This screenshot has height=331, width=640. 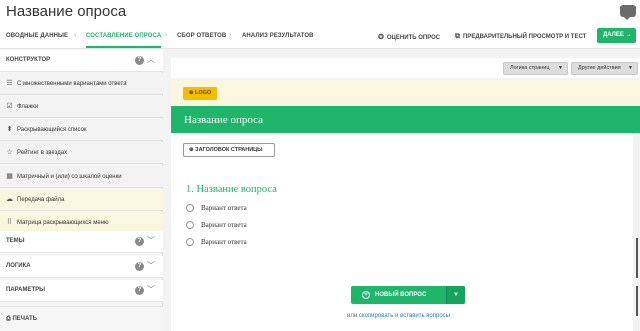 I want to click on logo-label: LOGO, so click(x=203, y=93).